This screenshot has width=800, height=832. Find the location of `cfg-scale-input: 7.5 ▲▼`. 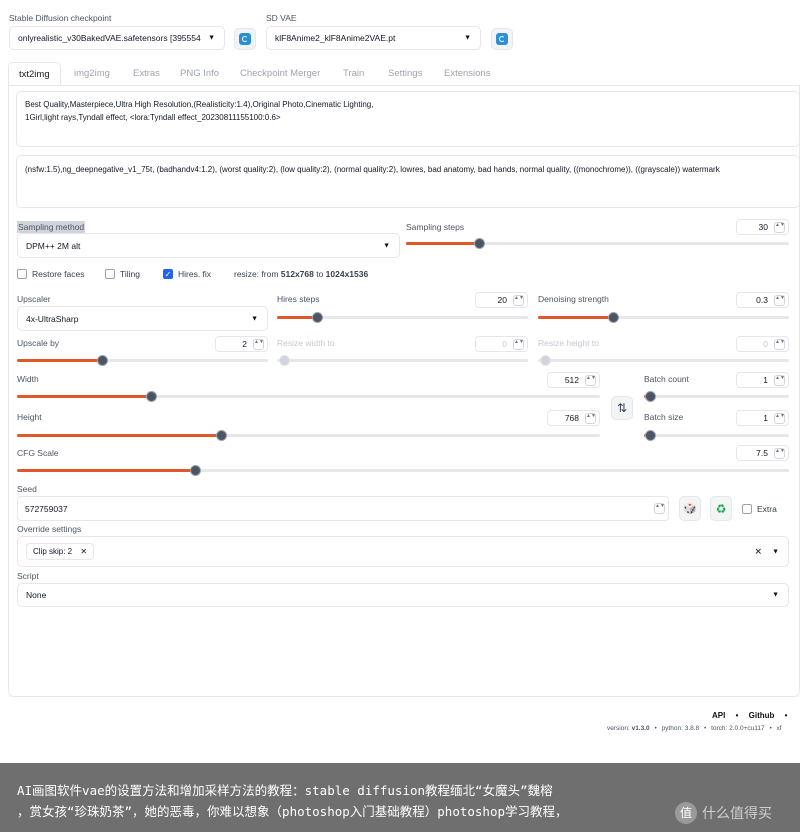

cfg-scale-input: 7.5 ▲▼ is located at coordinates (762, 453).